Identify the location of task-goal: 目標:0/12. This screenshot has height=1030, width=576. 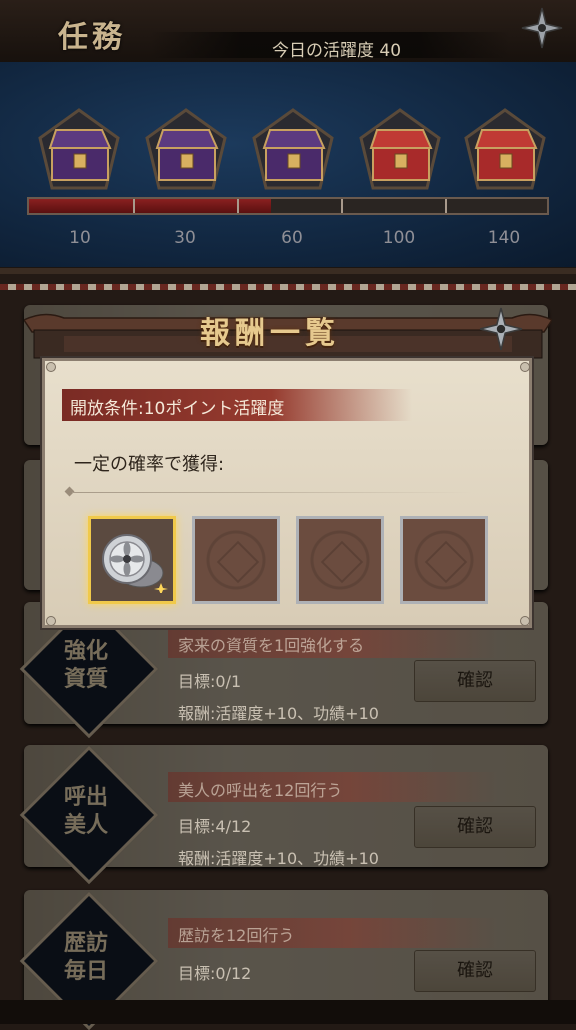
(215, 973).